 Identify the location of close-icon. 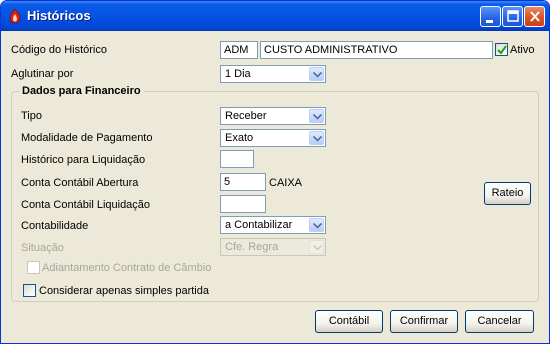
(535, 16).